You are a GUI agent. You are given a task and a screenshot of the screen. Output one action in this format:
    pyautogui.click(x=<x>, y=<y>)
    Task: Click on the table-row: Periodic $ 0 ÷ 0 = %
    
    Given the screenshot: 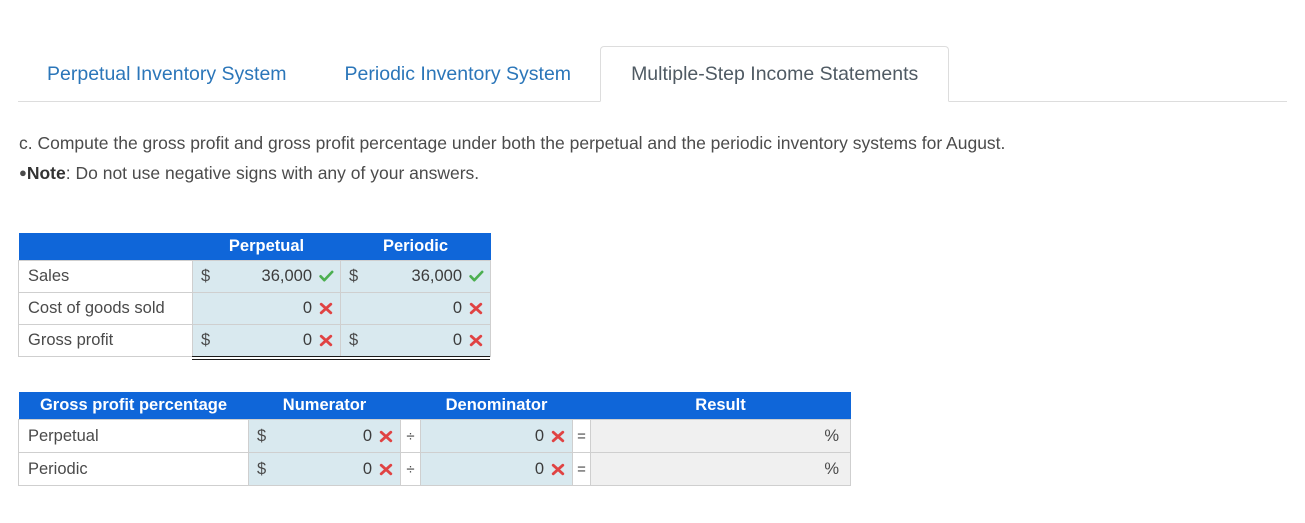 What is the action you would take?
    pyautogui.click(x=434, y=469)
    